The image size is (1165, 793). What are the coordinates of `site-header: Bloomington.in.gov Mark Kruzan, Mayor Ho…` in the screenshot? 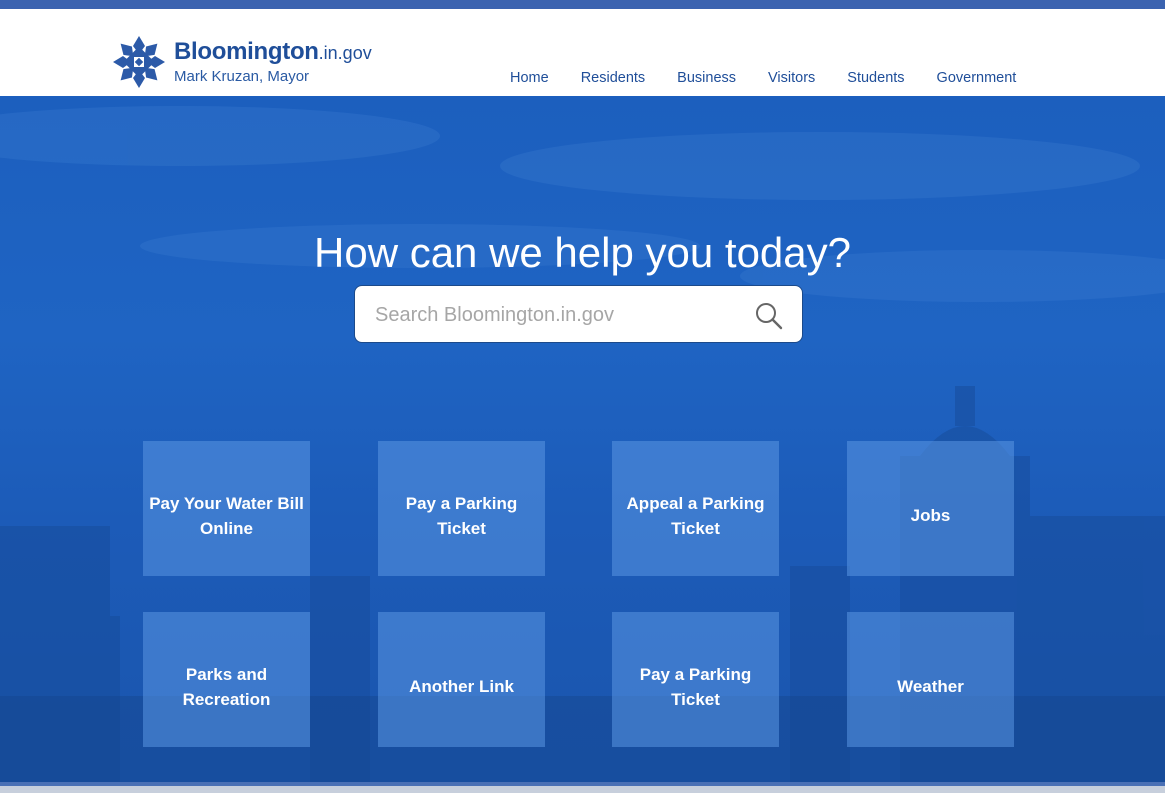 It's located at (582, 57).